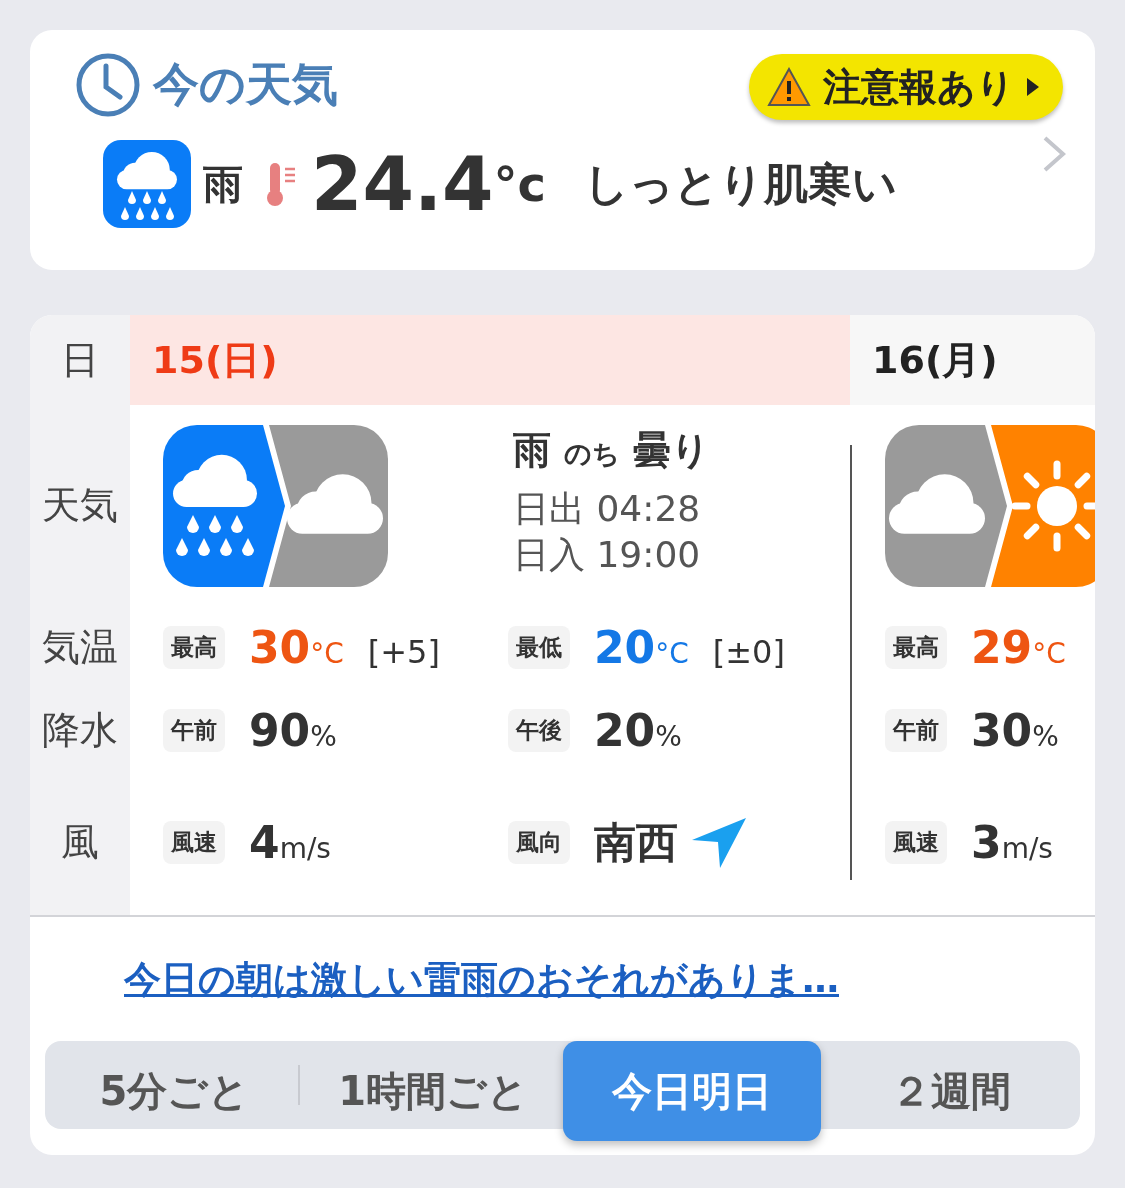 This screenshot has width=1125, height=1188. Describe the element at coordinates (520, 184) in the screenshot. I see `temperature-unit: °c` at that location.